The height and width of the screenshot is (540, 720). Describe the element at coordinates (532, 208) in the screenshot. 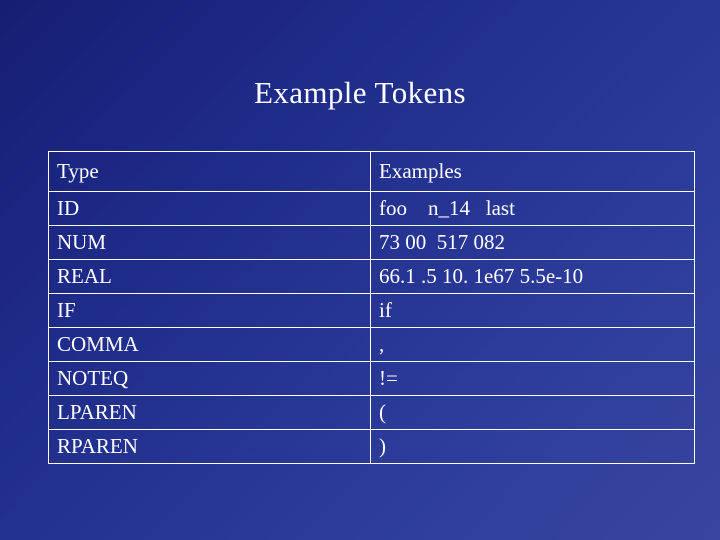

I see `cell-token-examples: foo n_14 last` at that location.